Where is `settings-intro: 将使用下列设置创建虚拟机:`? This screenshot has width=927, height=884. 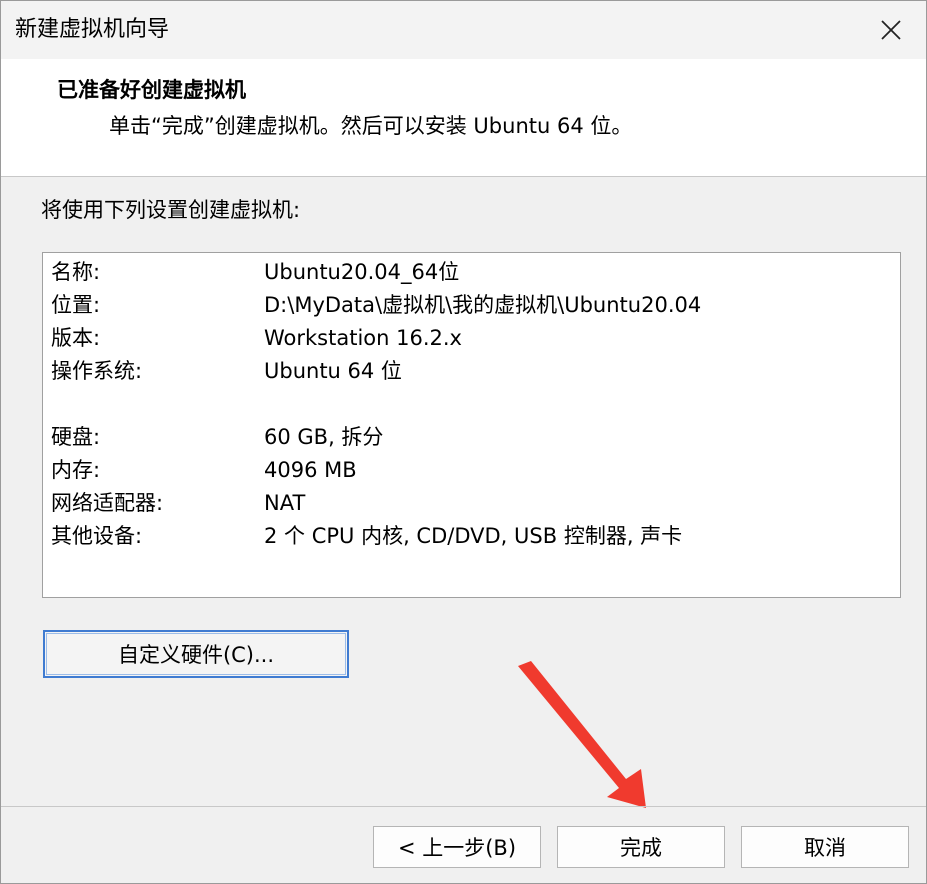
settings-intro: 将使用下列设置创建虚拟机: is located at coordinates (171, 210).